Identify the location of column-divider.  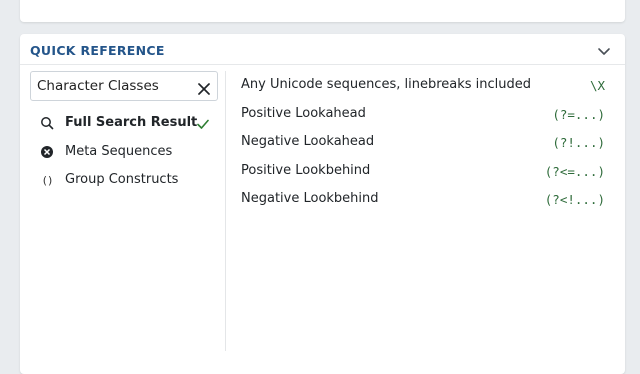
(225, 211).